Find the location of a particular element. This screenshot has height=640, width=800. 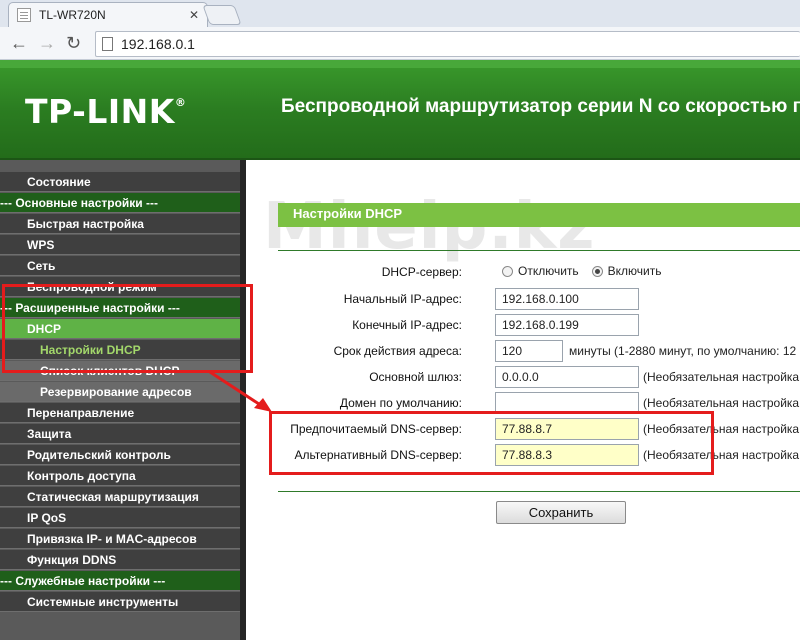

start-ip-field is located at coordinates (567, 299).